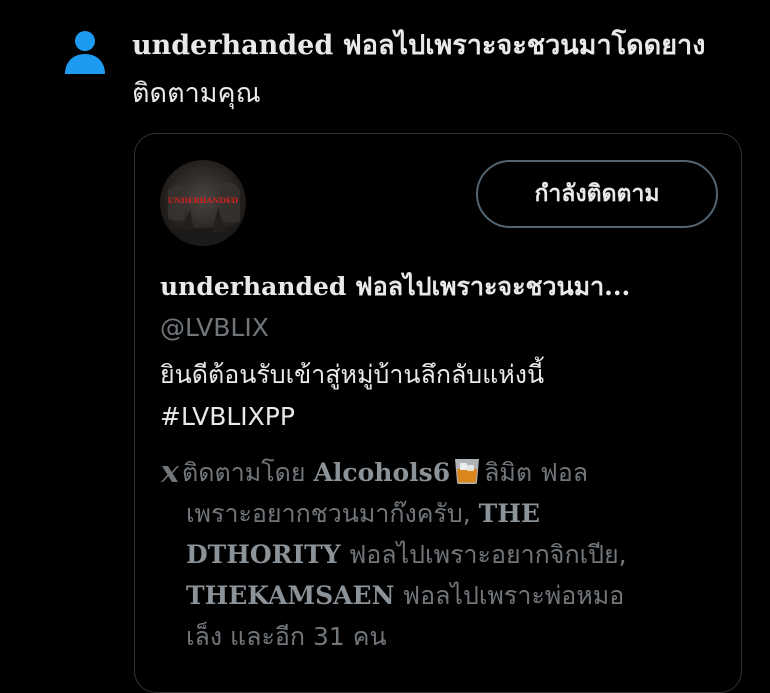  What do you see at coordinates (418, 45) in the screenshot?
I see `actor-name: underhanded ฟอลไปเพราะจะชวนมาโดดยาง` at bounding box center [418, 45].